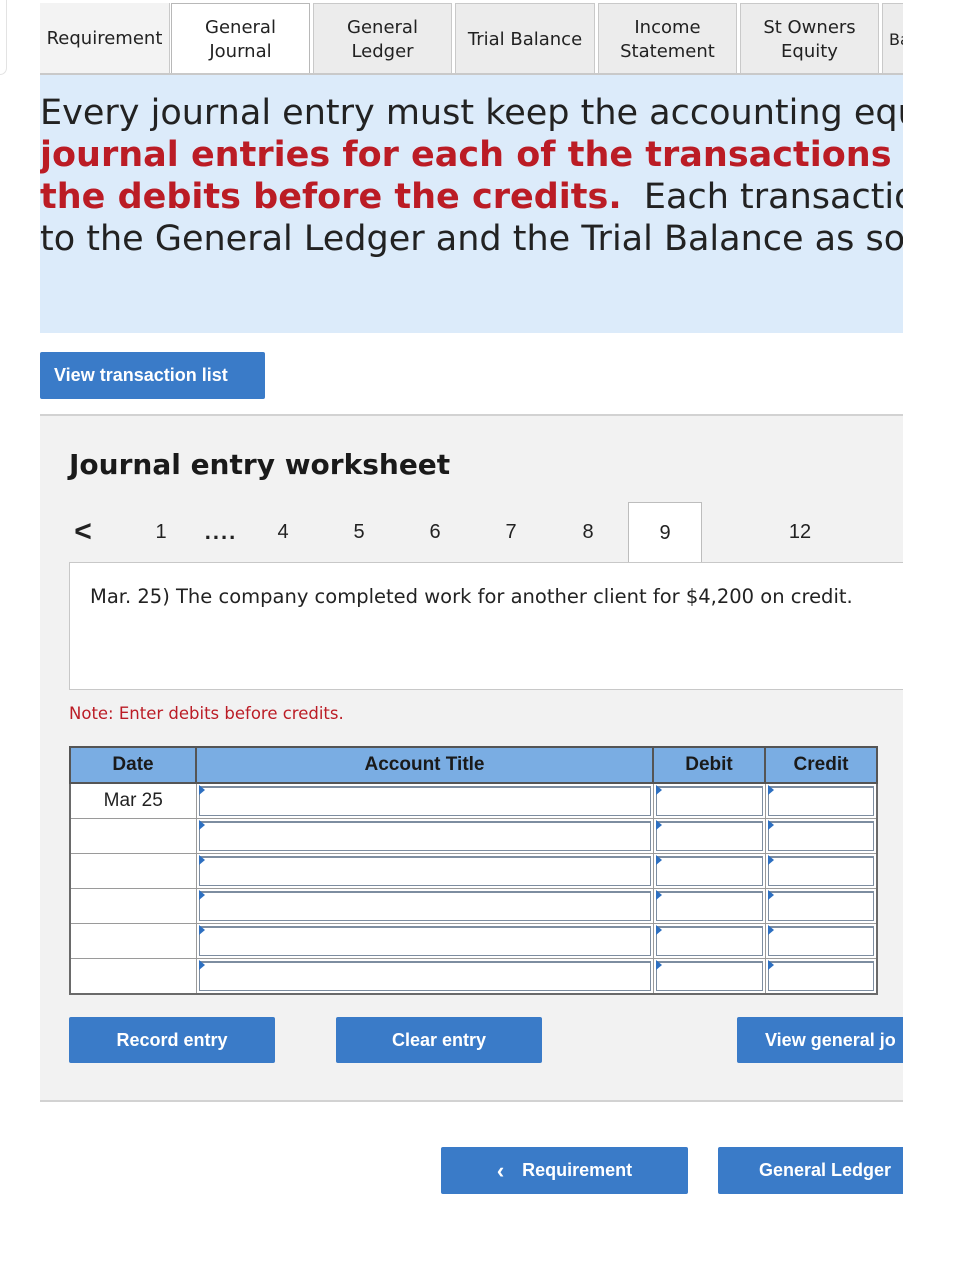  Describe the element at coordinates (240, 39) in the screenshot. I see `tab-general-journal: General Journal` at that location.